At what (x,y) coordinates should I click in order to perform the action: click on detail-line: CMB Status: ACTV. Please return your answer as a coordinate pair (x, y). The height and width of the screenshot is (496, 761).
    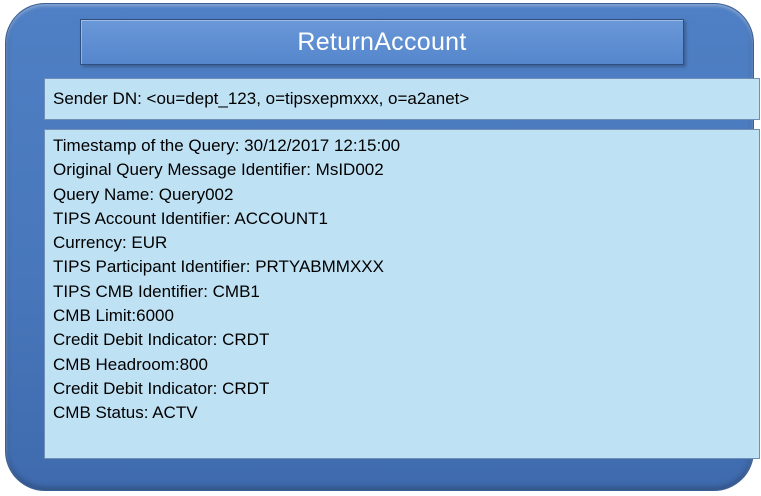
    Looking at the image, I should click on (125, 413).